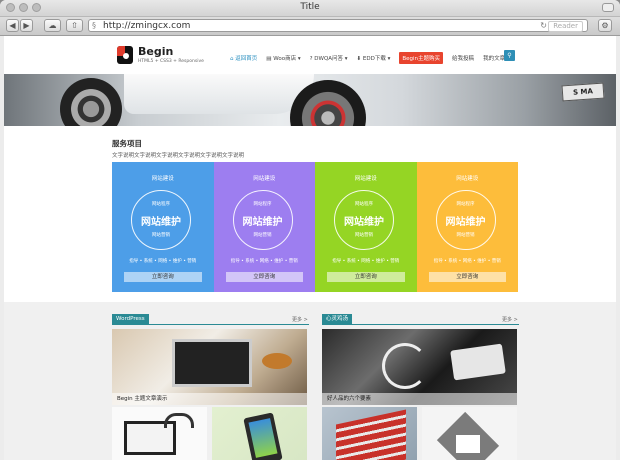  I want to click on croissant-image, so click(277, 361).